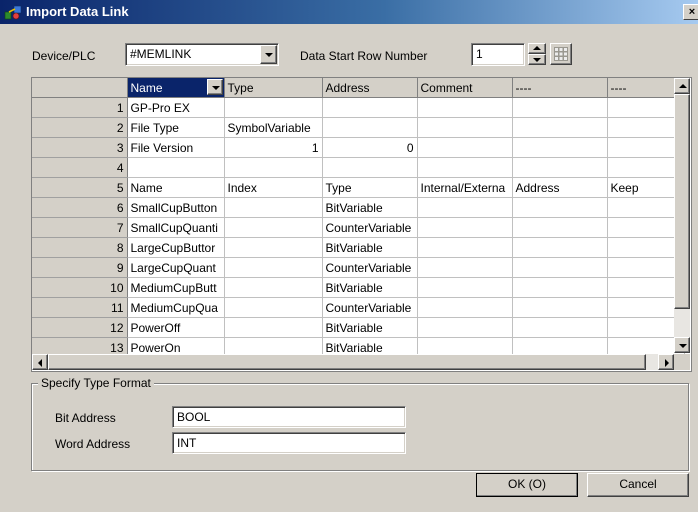 Image resolution: width=698 pixels, height=512 pixels. Describe the element at coordinates (560, 88) in the screenshot. I see `column-header-blank-1: ----` at that location.